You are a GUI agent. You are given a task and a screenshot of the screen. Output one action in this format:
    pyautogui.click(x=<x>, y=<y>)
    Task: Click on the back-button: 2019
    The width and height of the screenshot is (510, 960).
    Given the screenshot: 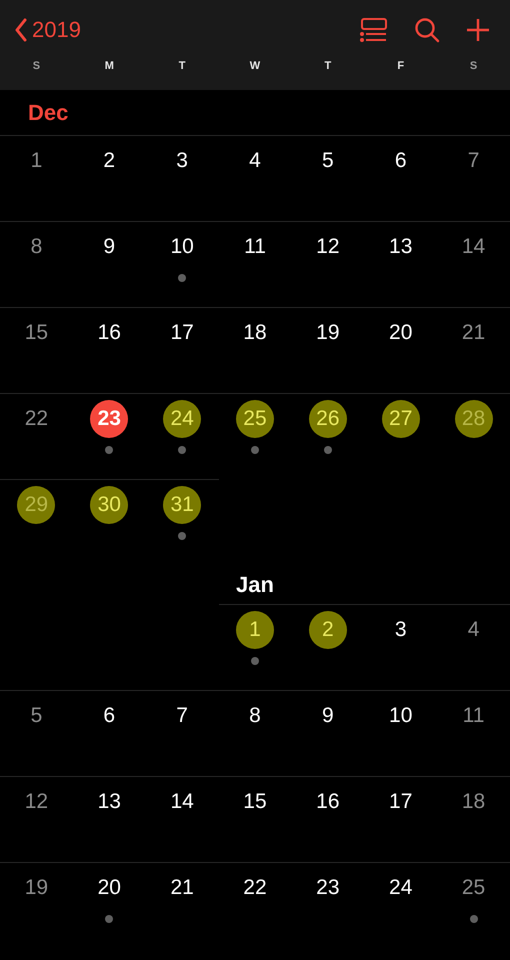 What is the action you would take?
    pyautogui.click(x=47, y=30)
    